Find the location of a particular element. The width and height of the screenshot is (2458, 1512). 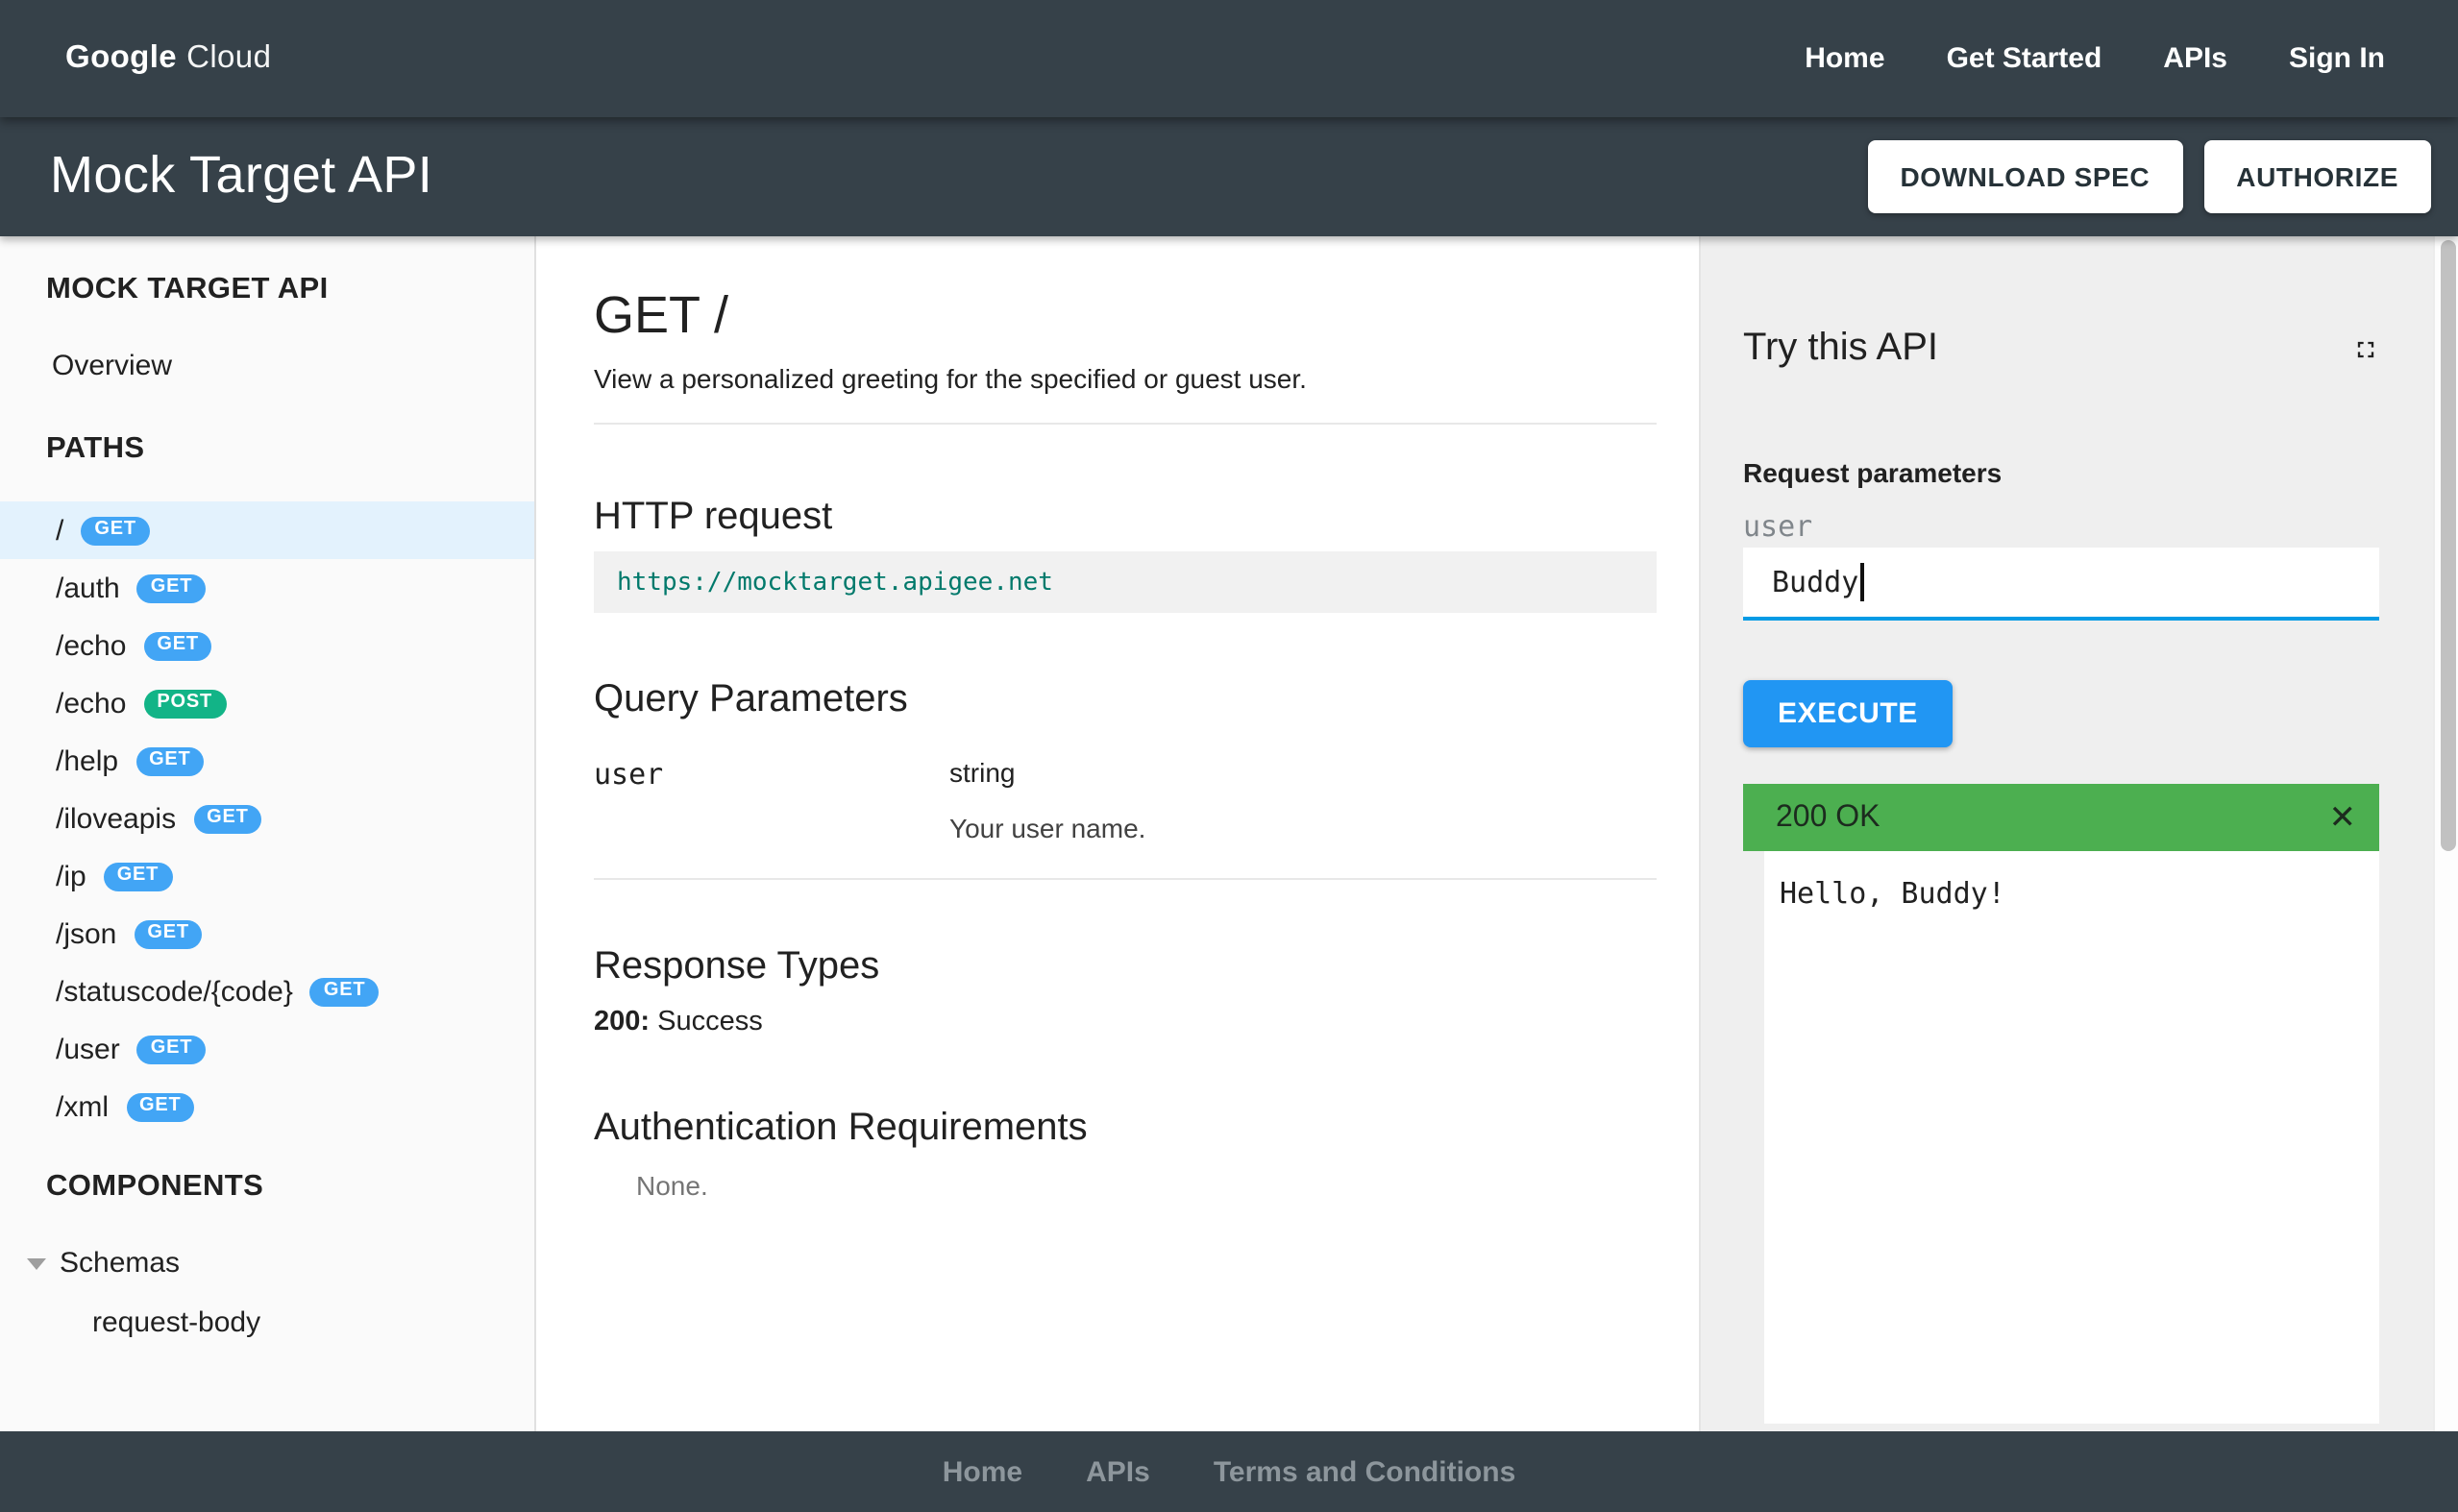

title-bar-actions: DOWNLOAD SPEC AUTHORIZE is located at coordinates (2149, 176).